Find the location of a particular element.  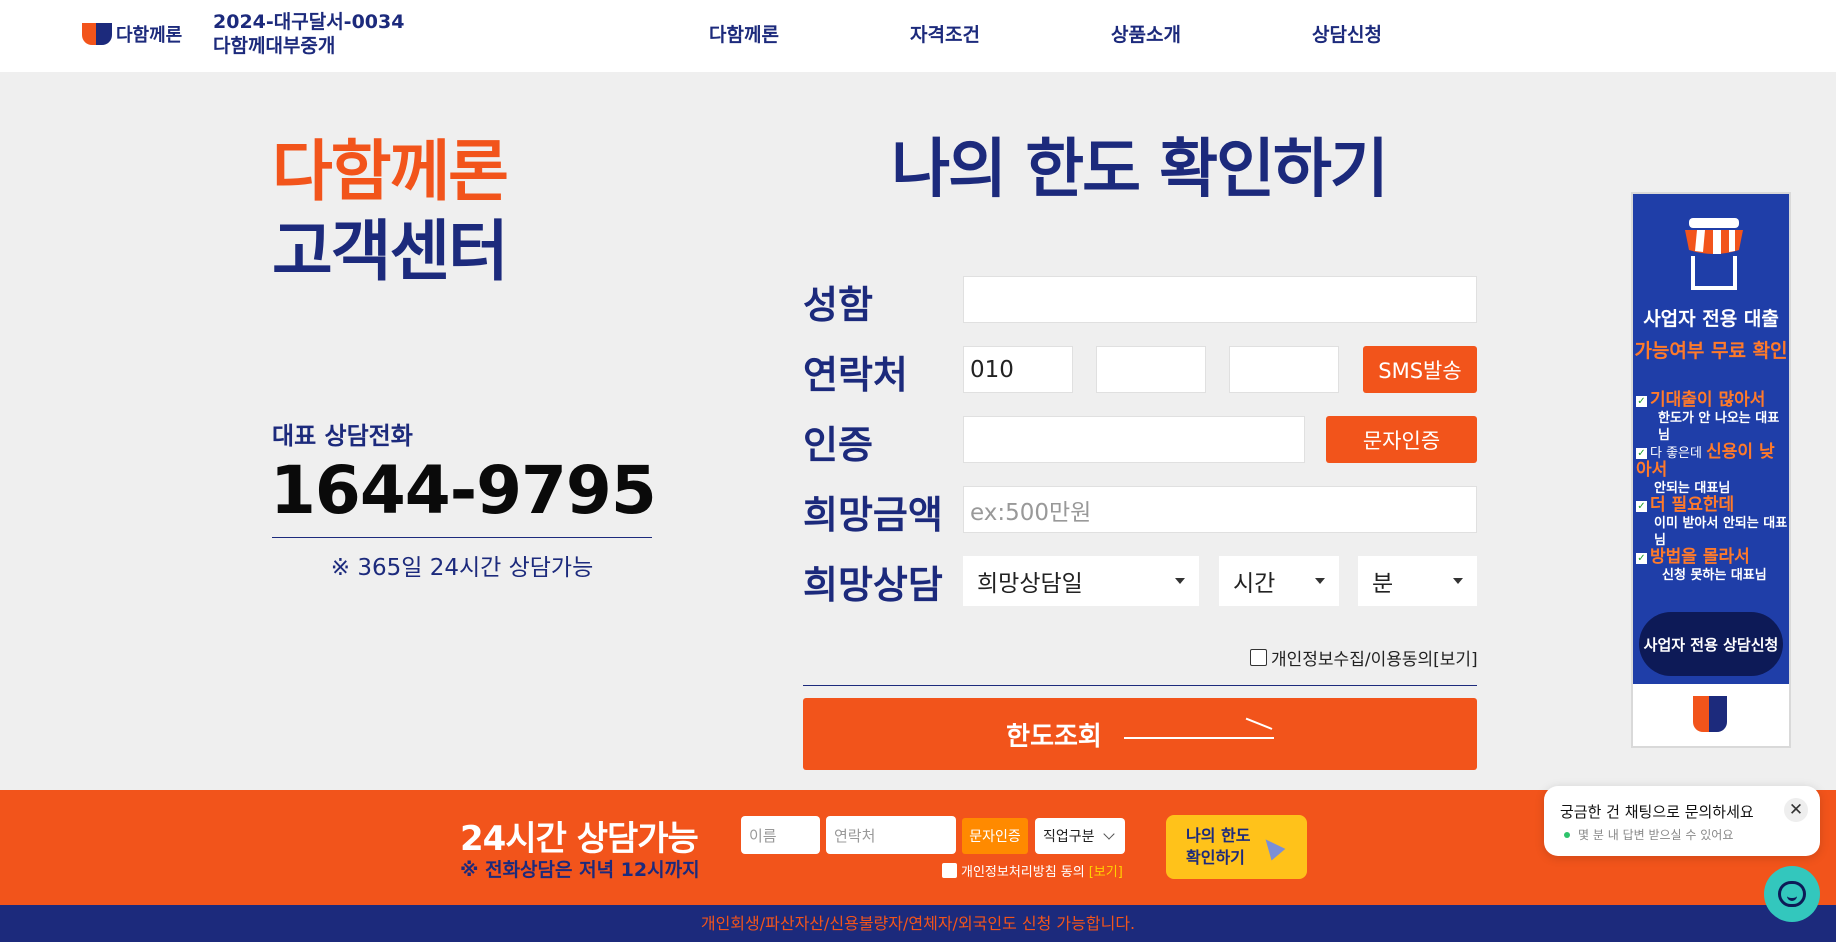

logo-mark-icon is located at coordinates (97, 34).